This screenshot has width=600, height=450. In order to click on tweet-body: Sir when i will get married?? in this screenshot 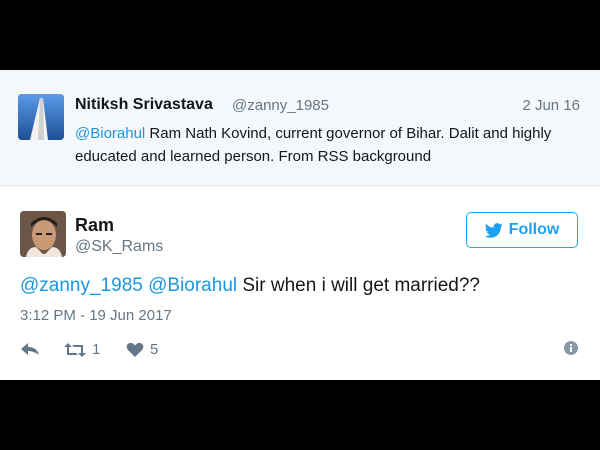, I will do `click(358, 285)`.